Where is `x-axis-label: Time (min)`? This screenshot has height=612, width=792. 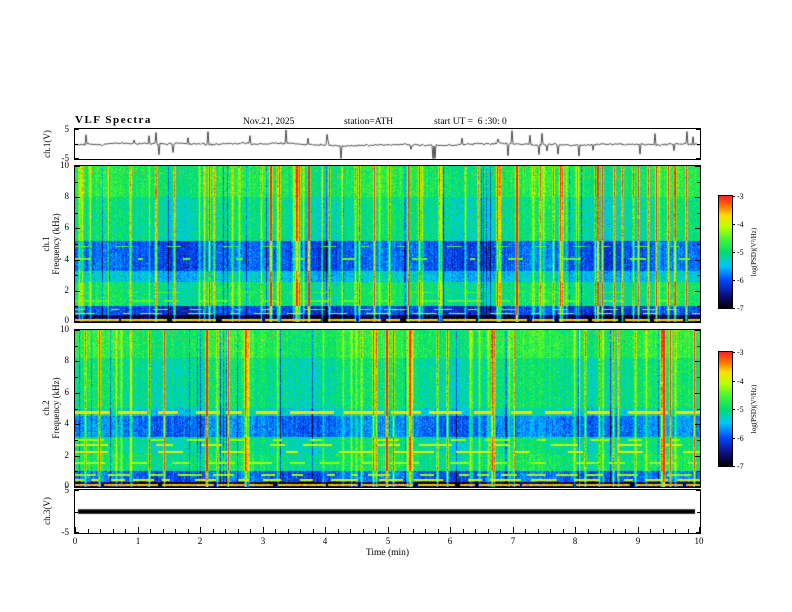 x-axis-label: Time (min) is located at coordinates (387, 553).